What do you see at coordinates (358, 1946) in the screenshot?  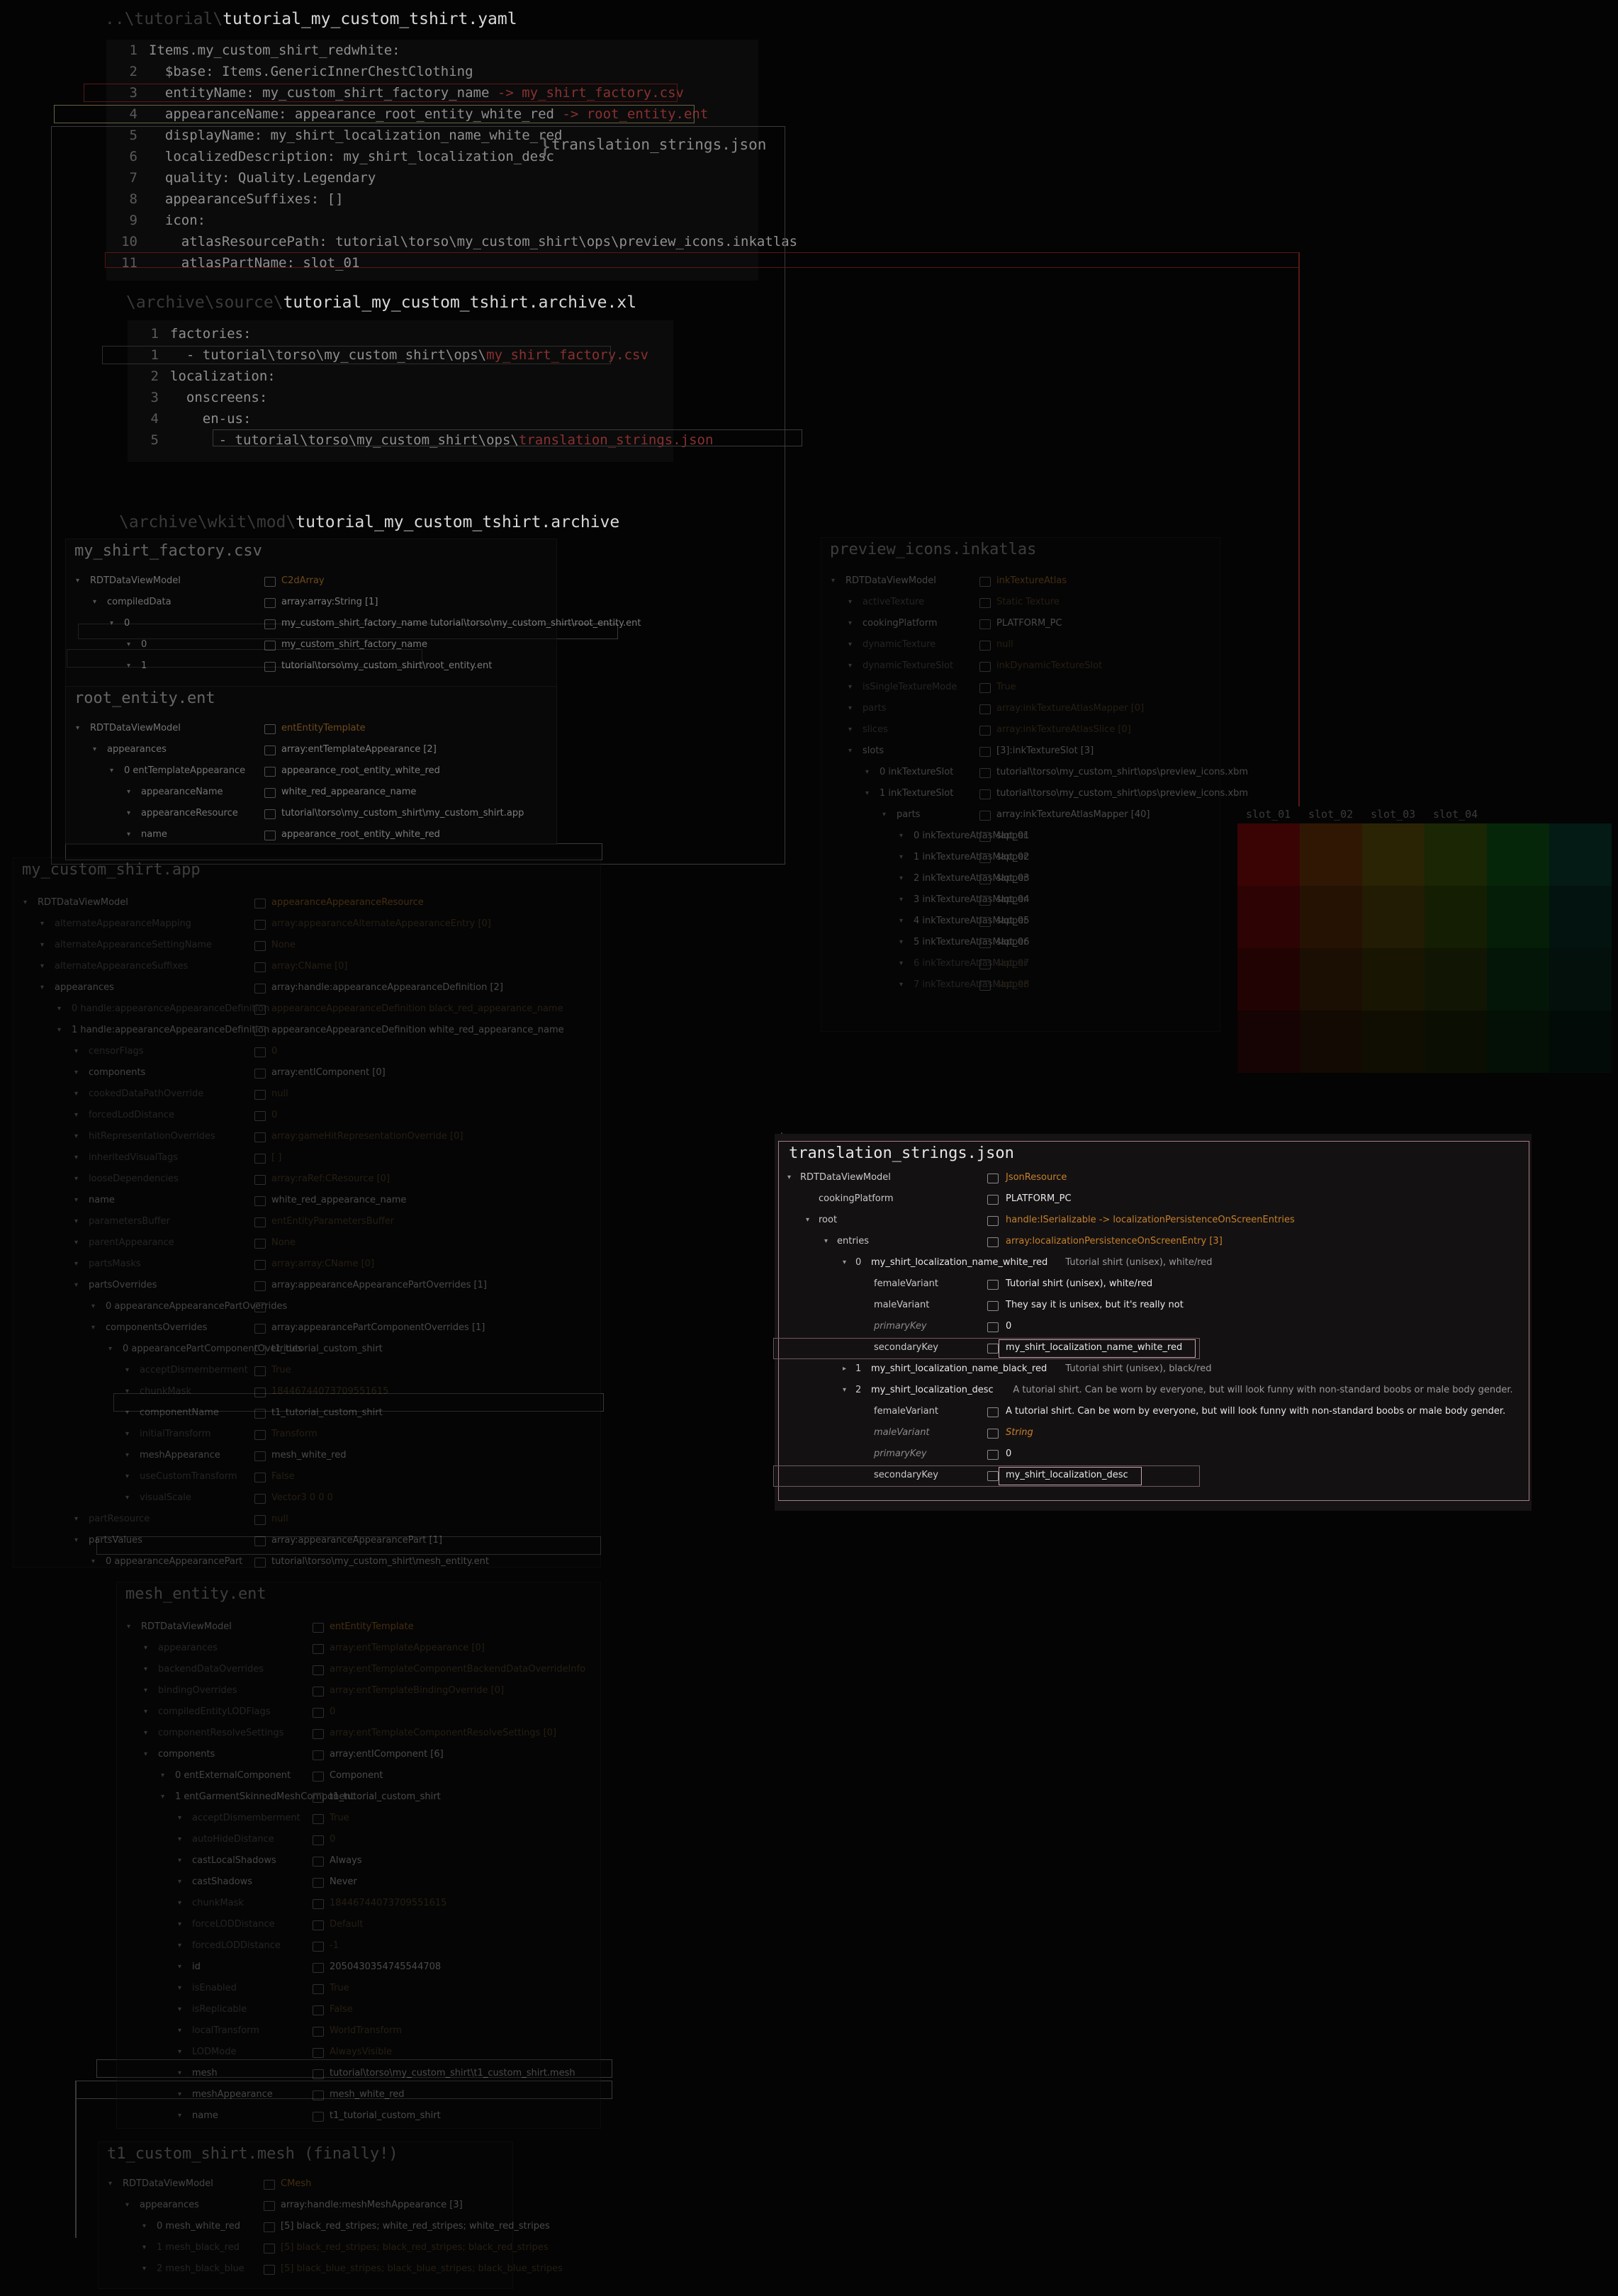 I see `tree-row: ▾ forcedLODDistance -1` at bounding box center [358, 1946].